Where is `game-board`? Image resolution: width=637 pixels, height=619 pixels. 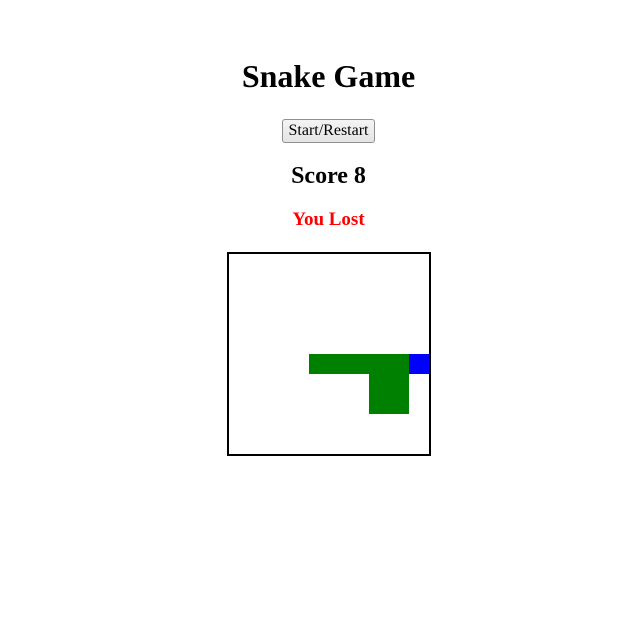 game-board is located at coordinates (329, 354).